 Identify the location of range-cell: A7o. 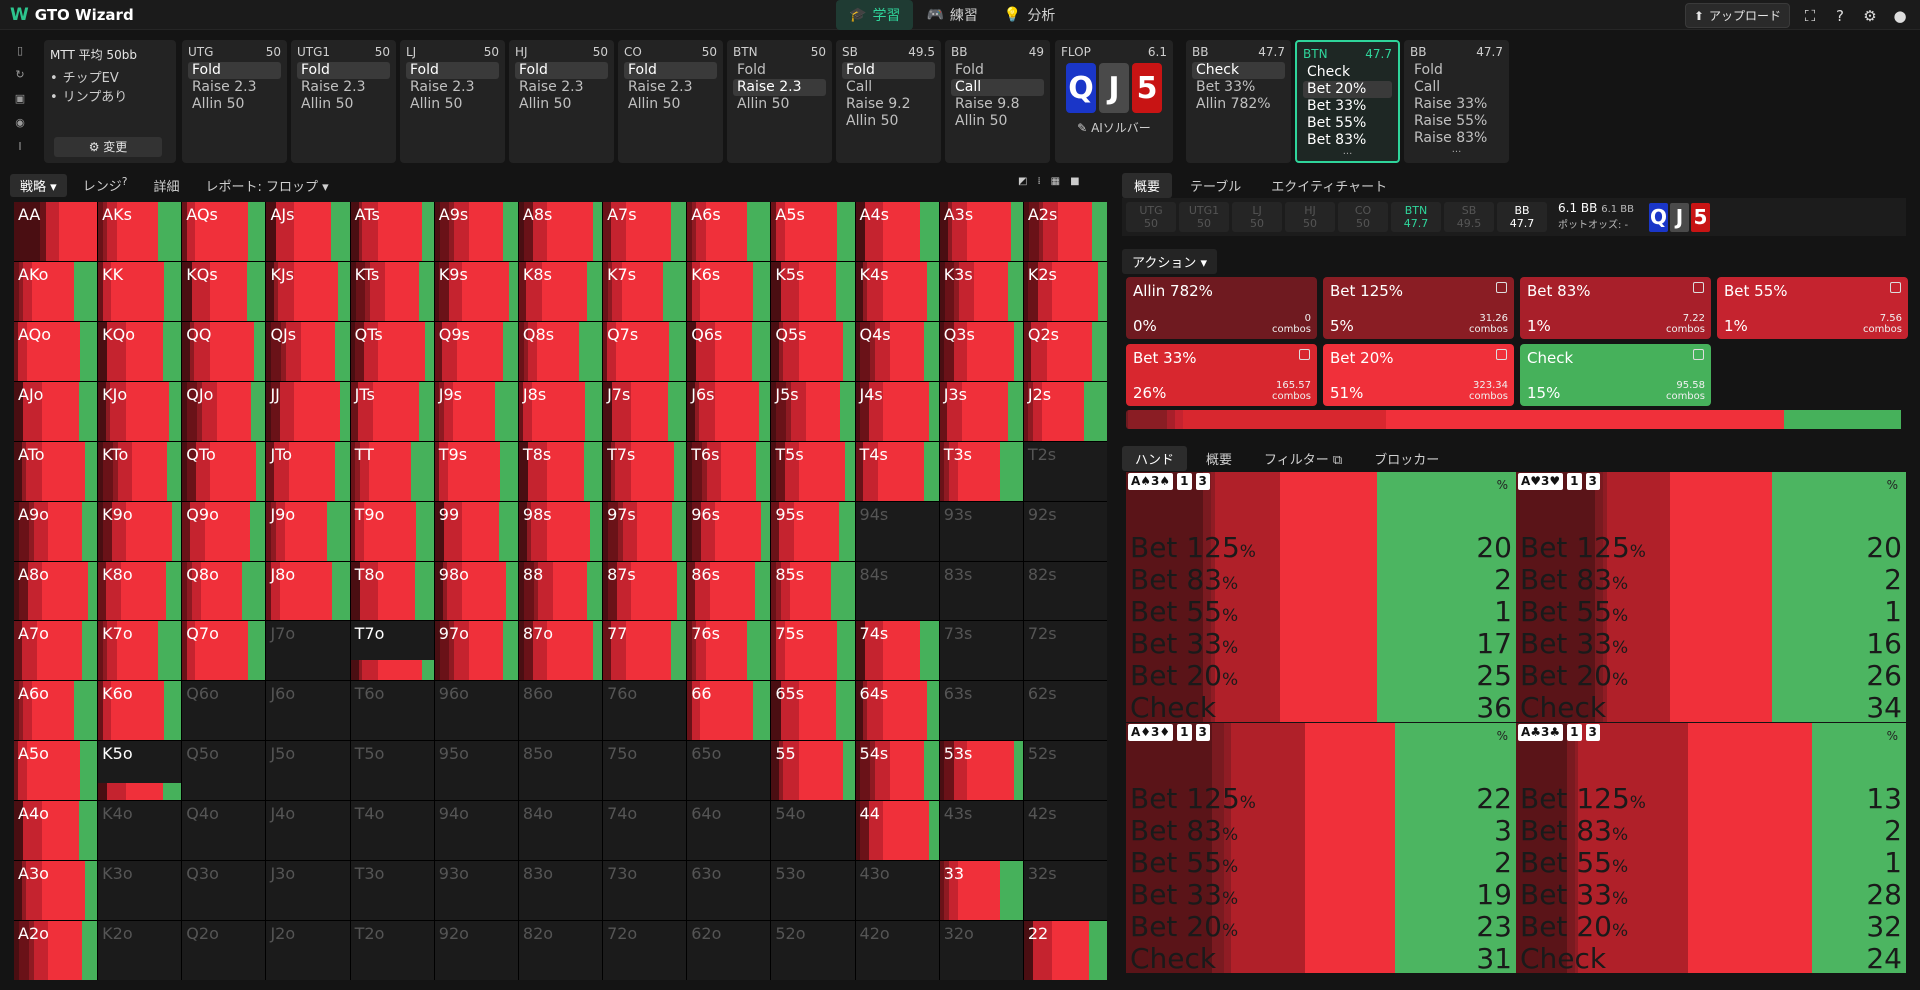
(56, 651).